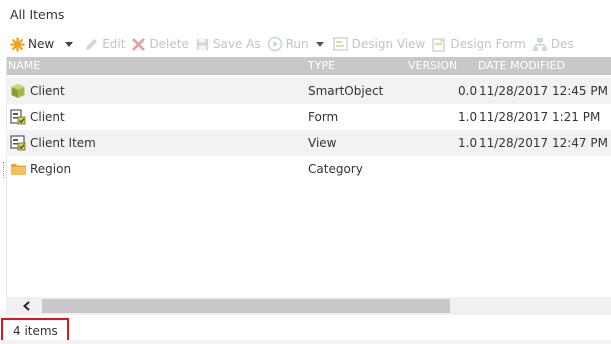 This screenshot has height=344, width=611. I want to click on view-icon, so click(18, 143).